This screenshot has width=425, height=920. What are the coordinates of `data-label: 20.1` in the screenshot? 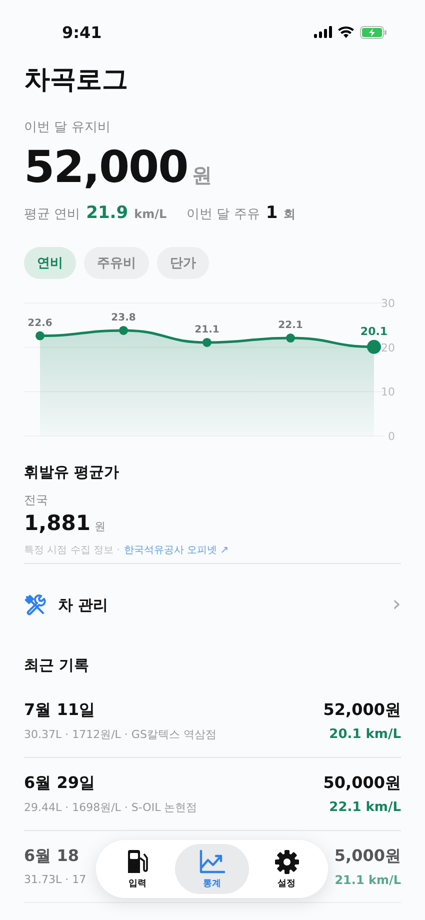 It's located at (374, 331).